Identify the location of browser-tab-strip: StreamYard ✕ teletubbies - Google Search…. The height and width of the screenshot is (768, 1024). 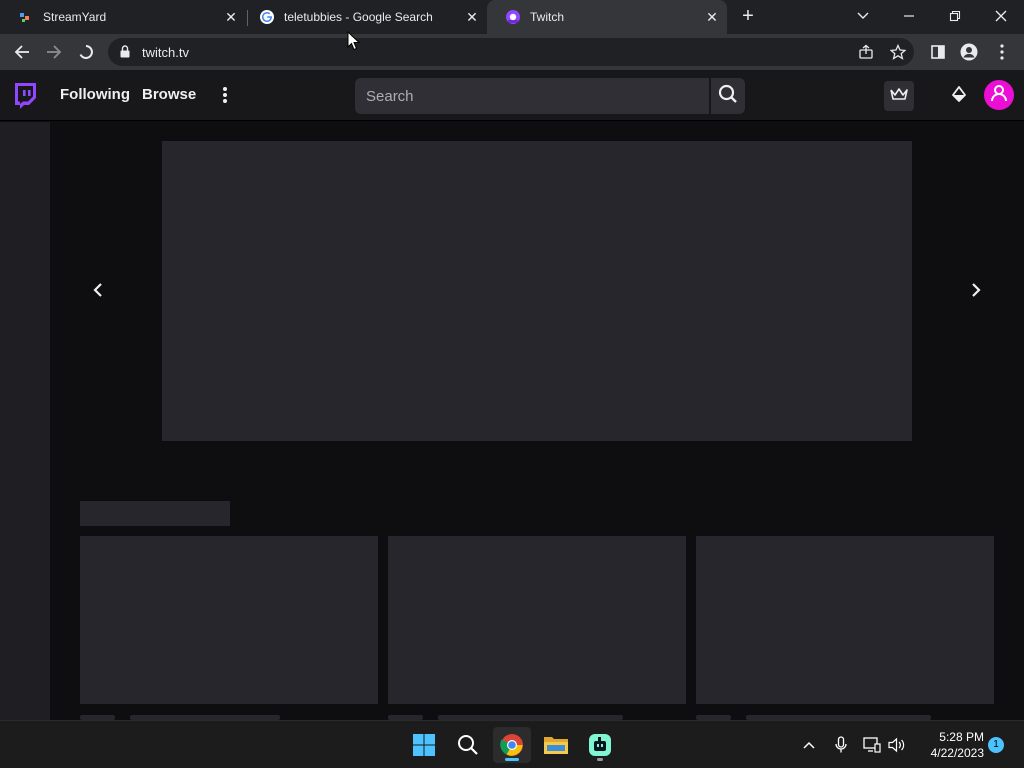
(512, 17).